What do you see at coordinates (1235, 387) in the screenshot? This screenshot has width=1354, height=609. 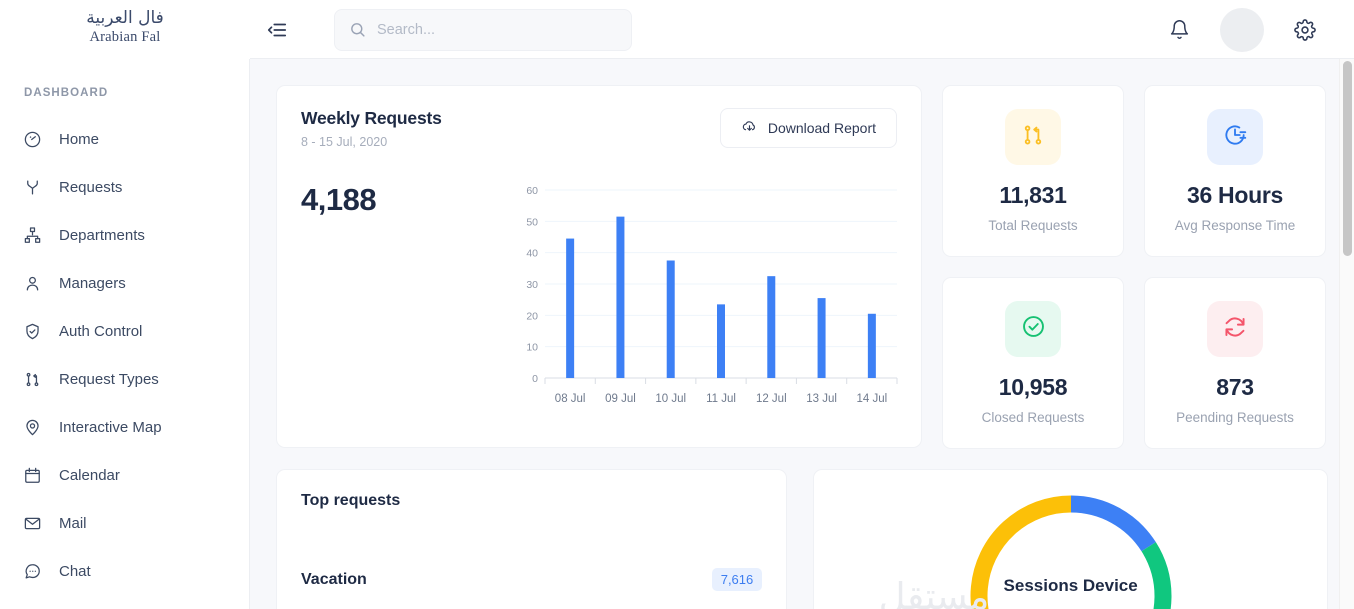 I see `stat-value: 873` at bounding box center [1235, 387].